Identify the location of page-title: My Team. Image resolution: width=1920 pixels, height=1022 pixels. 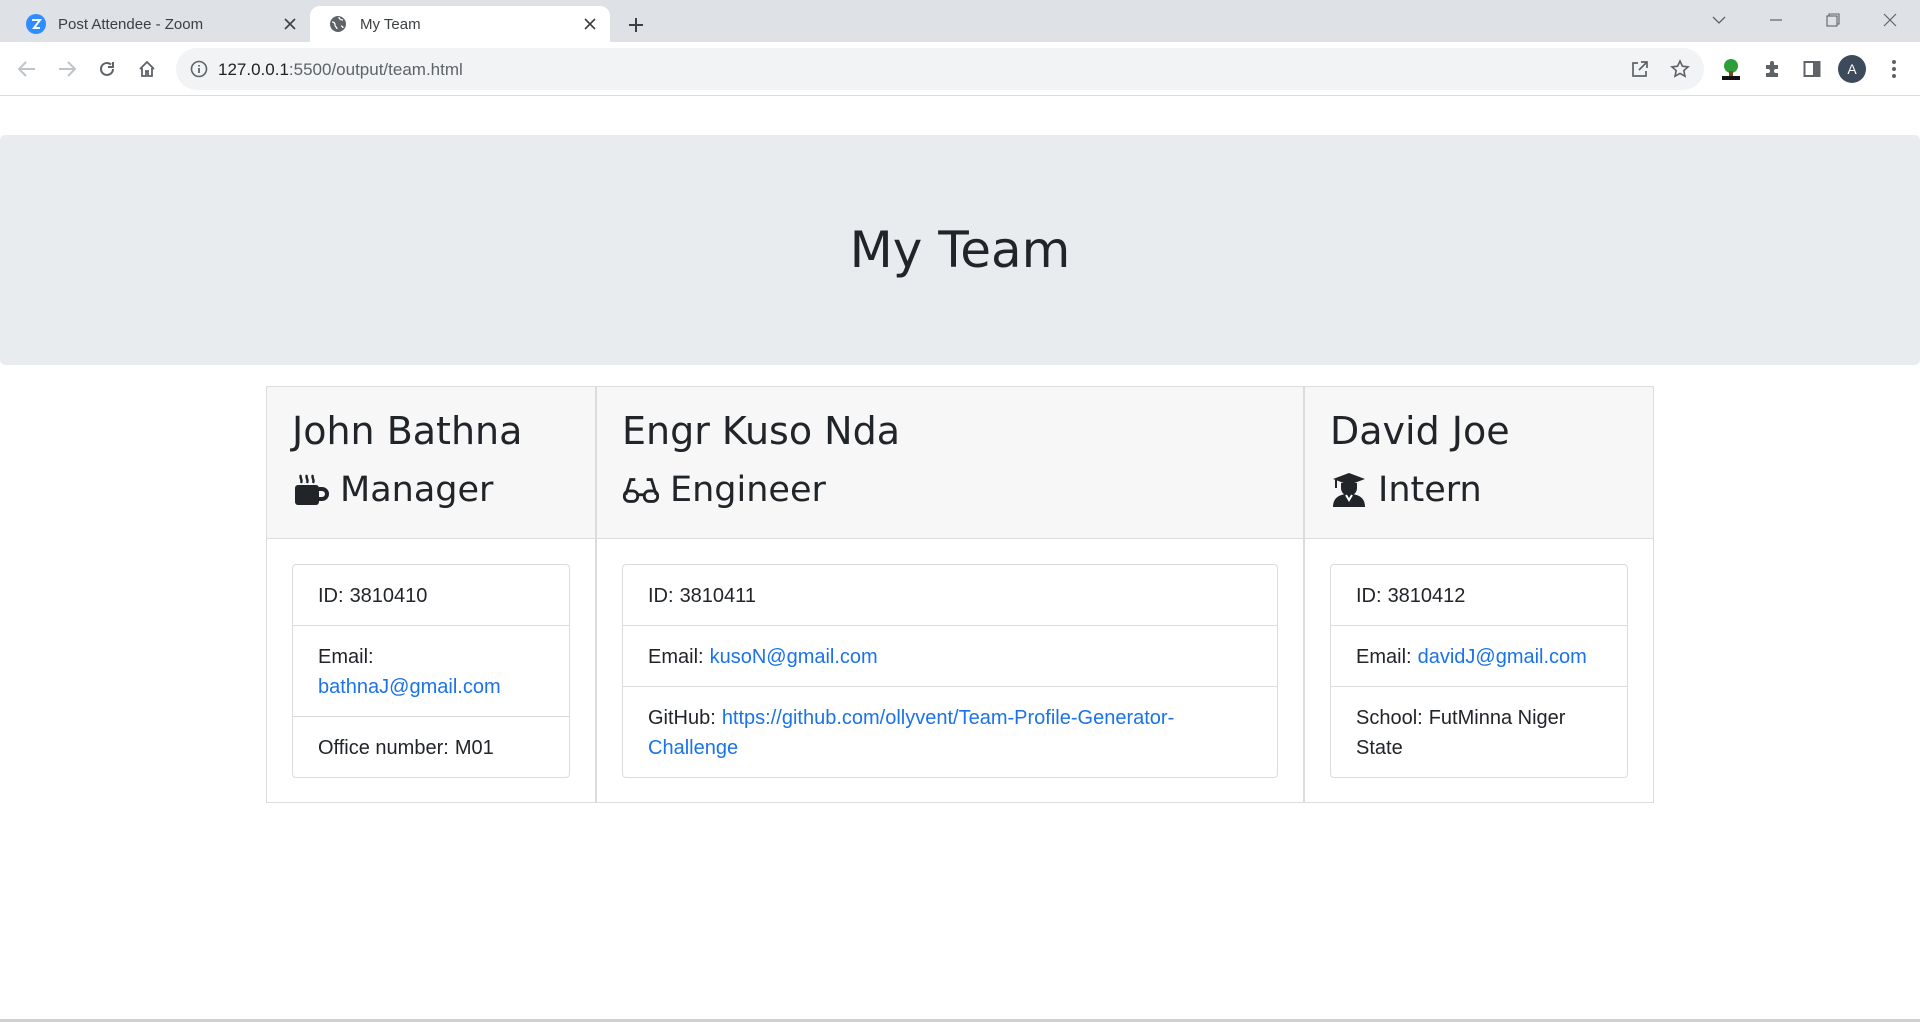
(960, 250).